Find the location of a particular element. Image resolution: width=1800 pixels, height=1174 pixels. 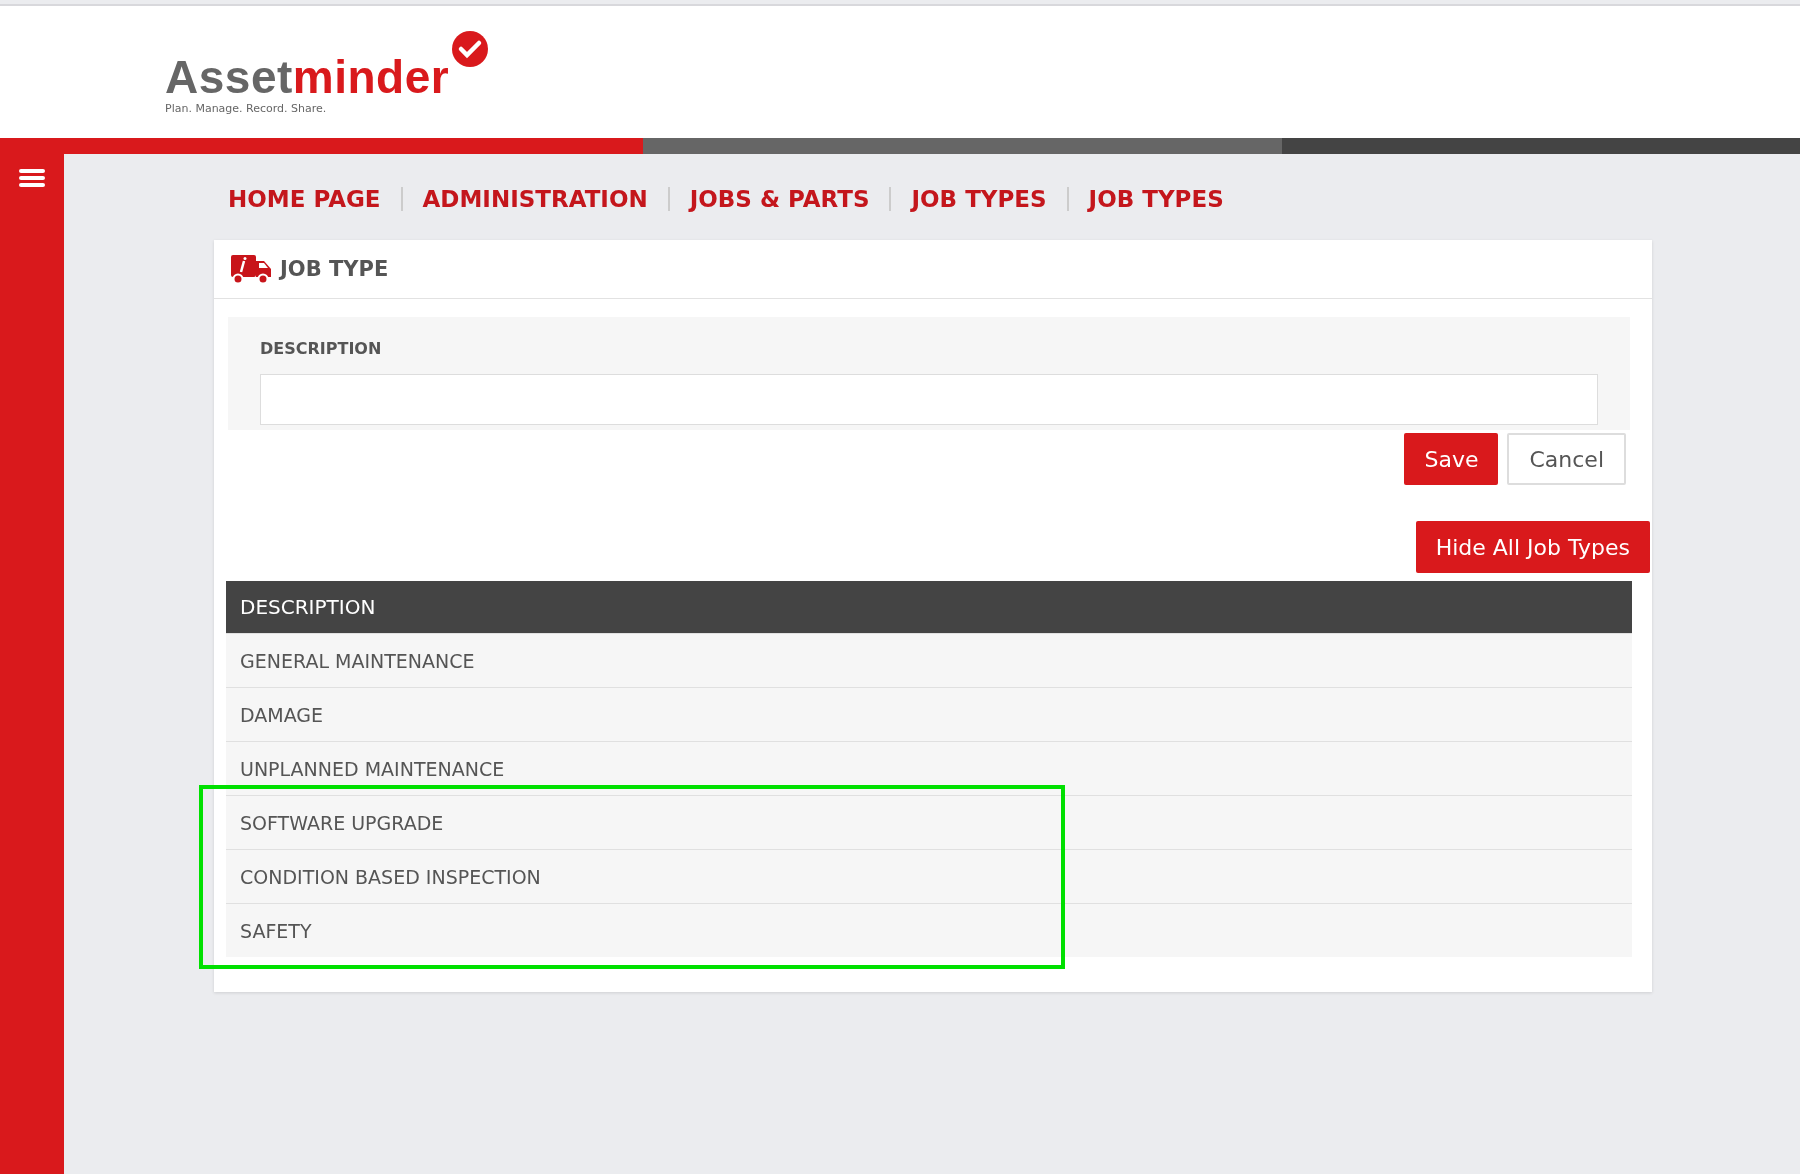

field-label: DESCRIPTION is located at coordinates (321, 348).